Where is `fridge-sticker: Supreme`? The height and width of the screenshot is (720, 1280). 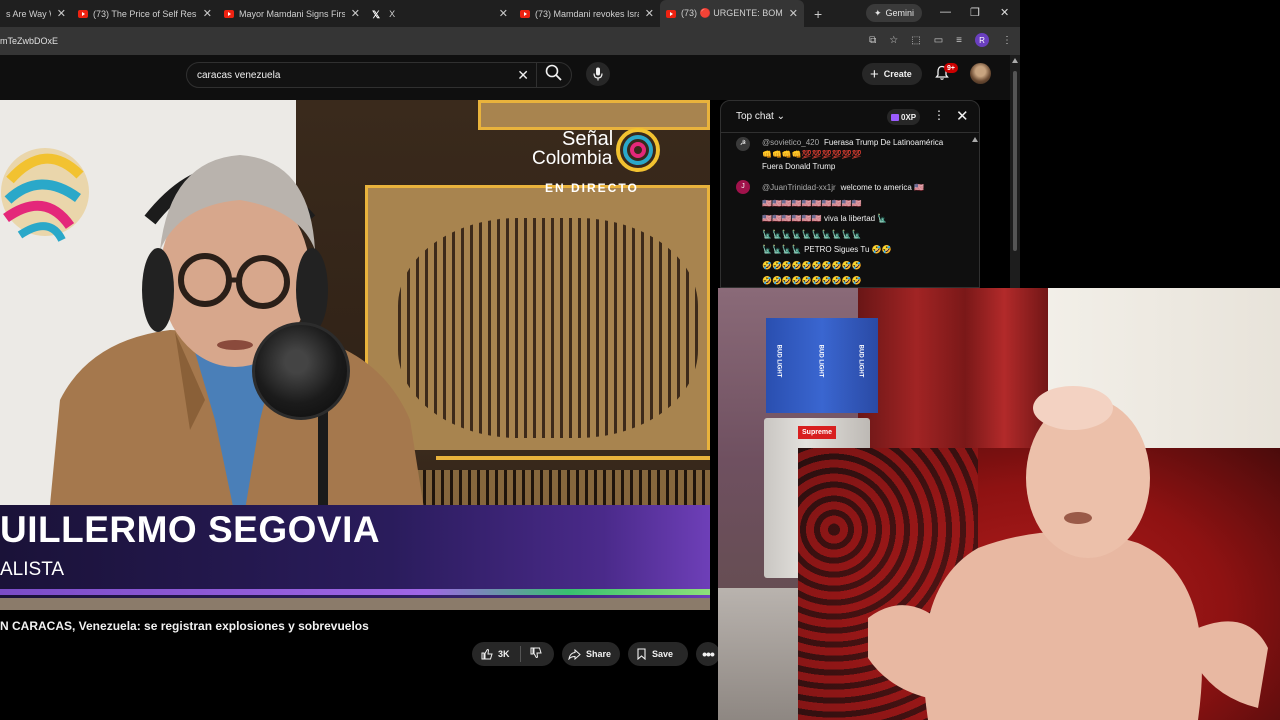
fridge-sticker: Supreme is located at coordinates (817, 432).